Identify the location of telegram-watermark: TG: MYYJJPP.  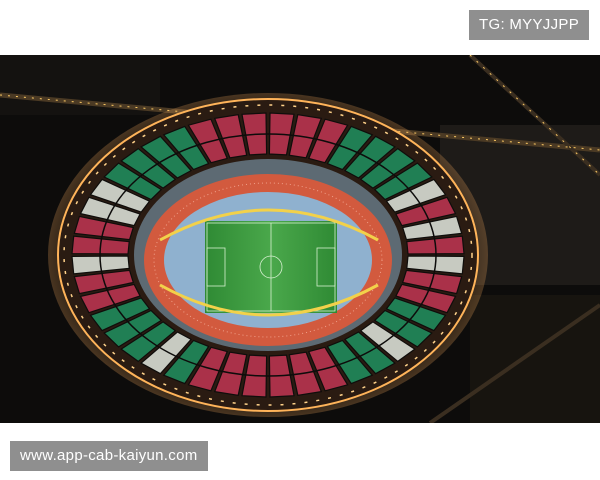
(529, 25).